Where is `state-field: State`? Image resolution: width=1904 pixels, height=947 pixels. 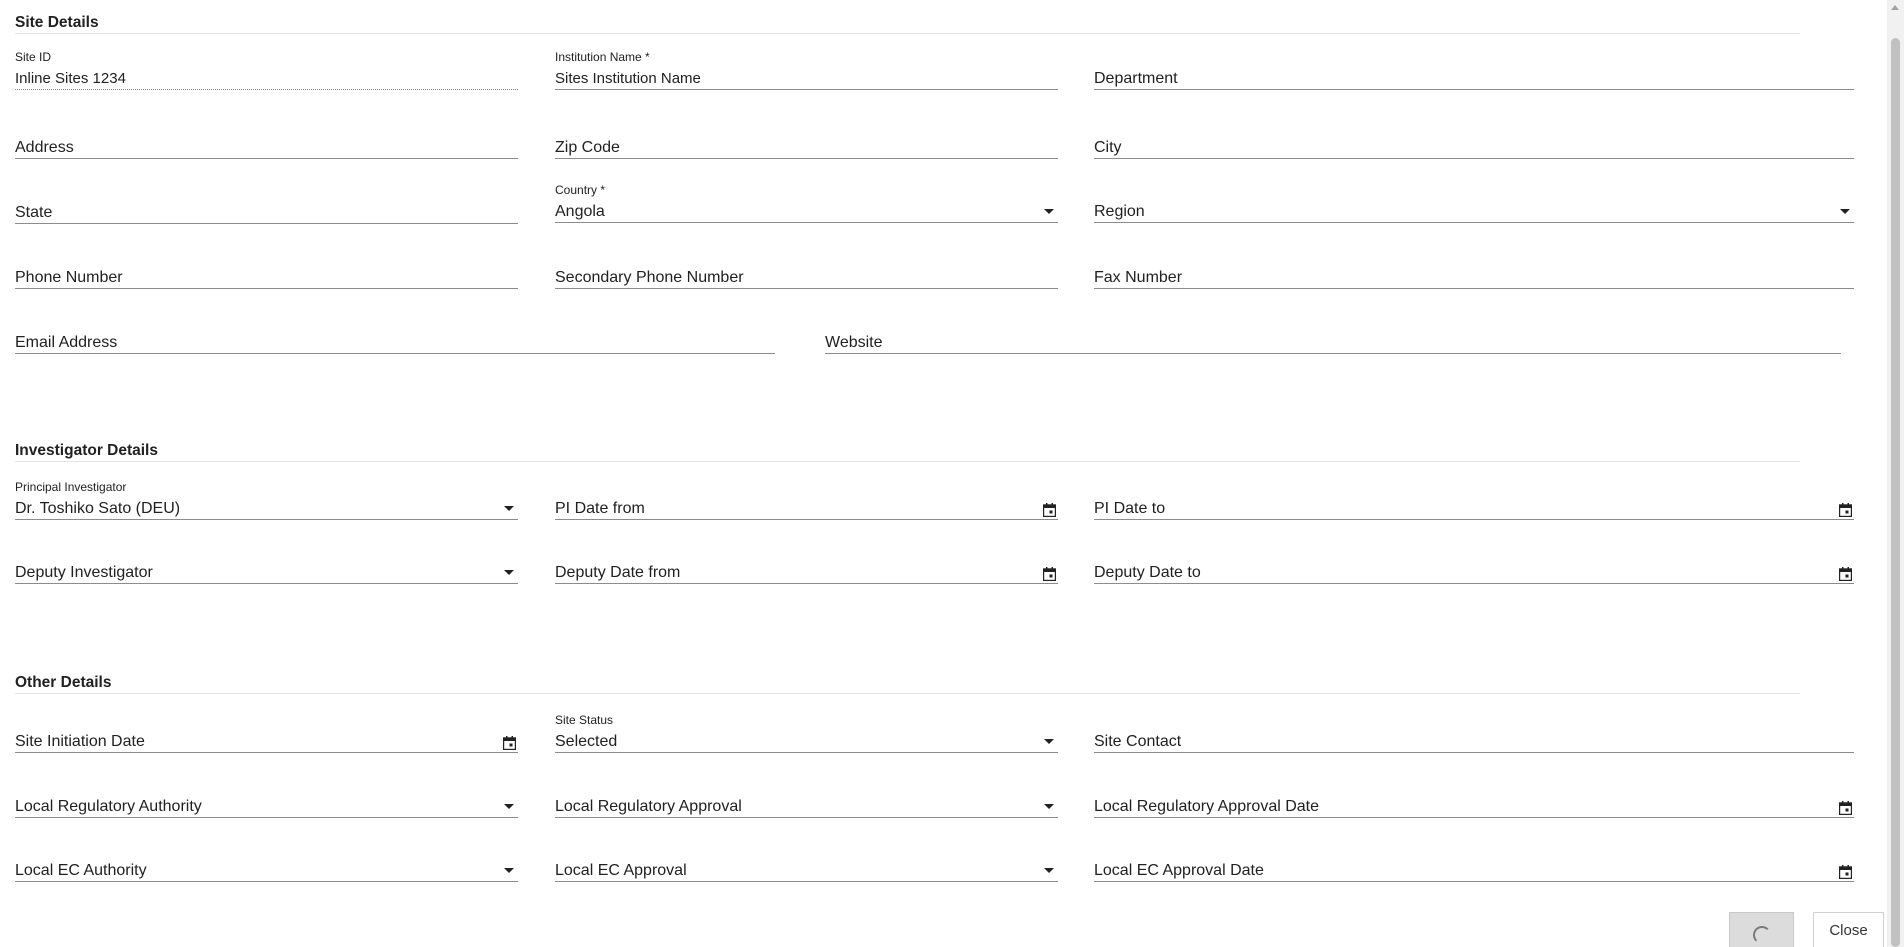 state-field: State is located at coordinates (266, 204).